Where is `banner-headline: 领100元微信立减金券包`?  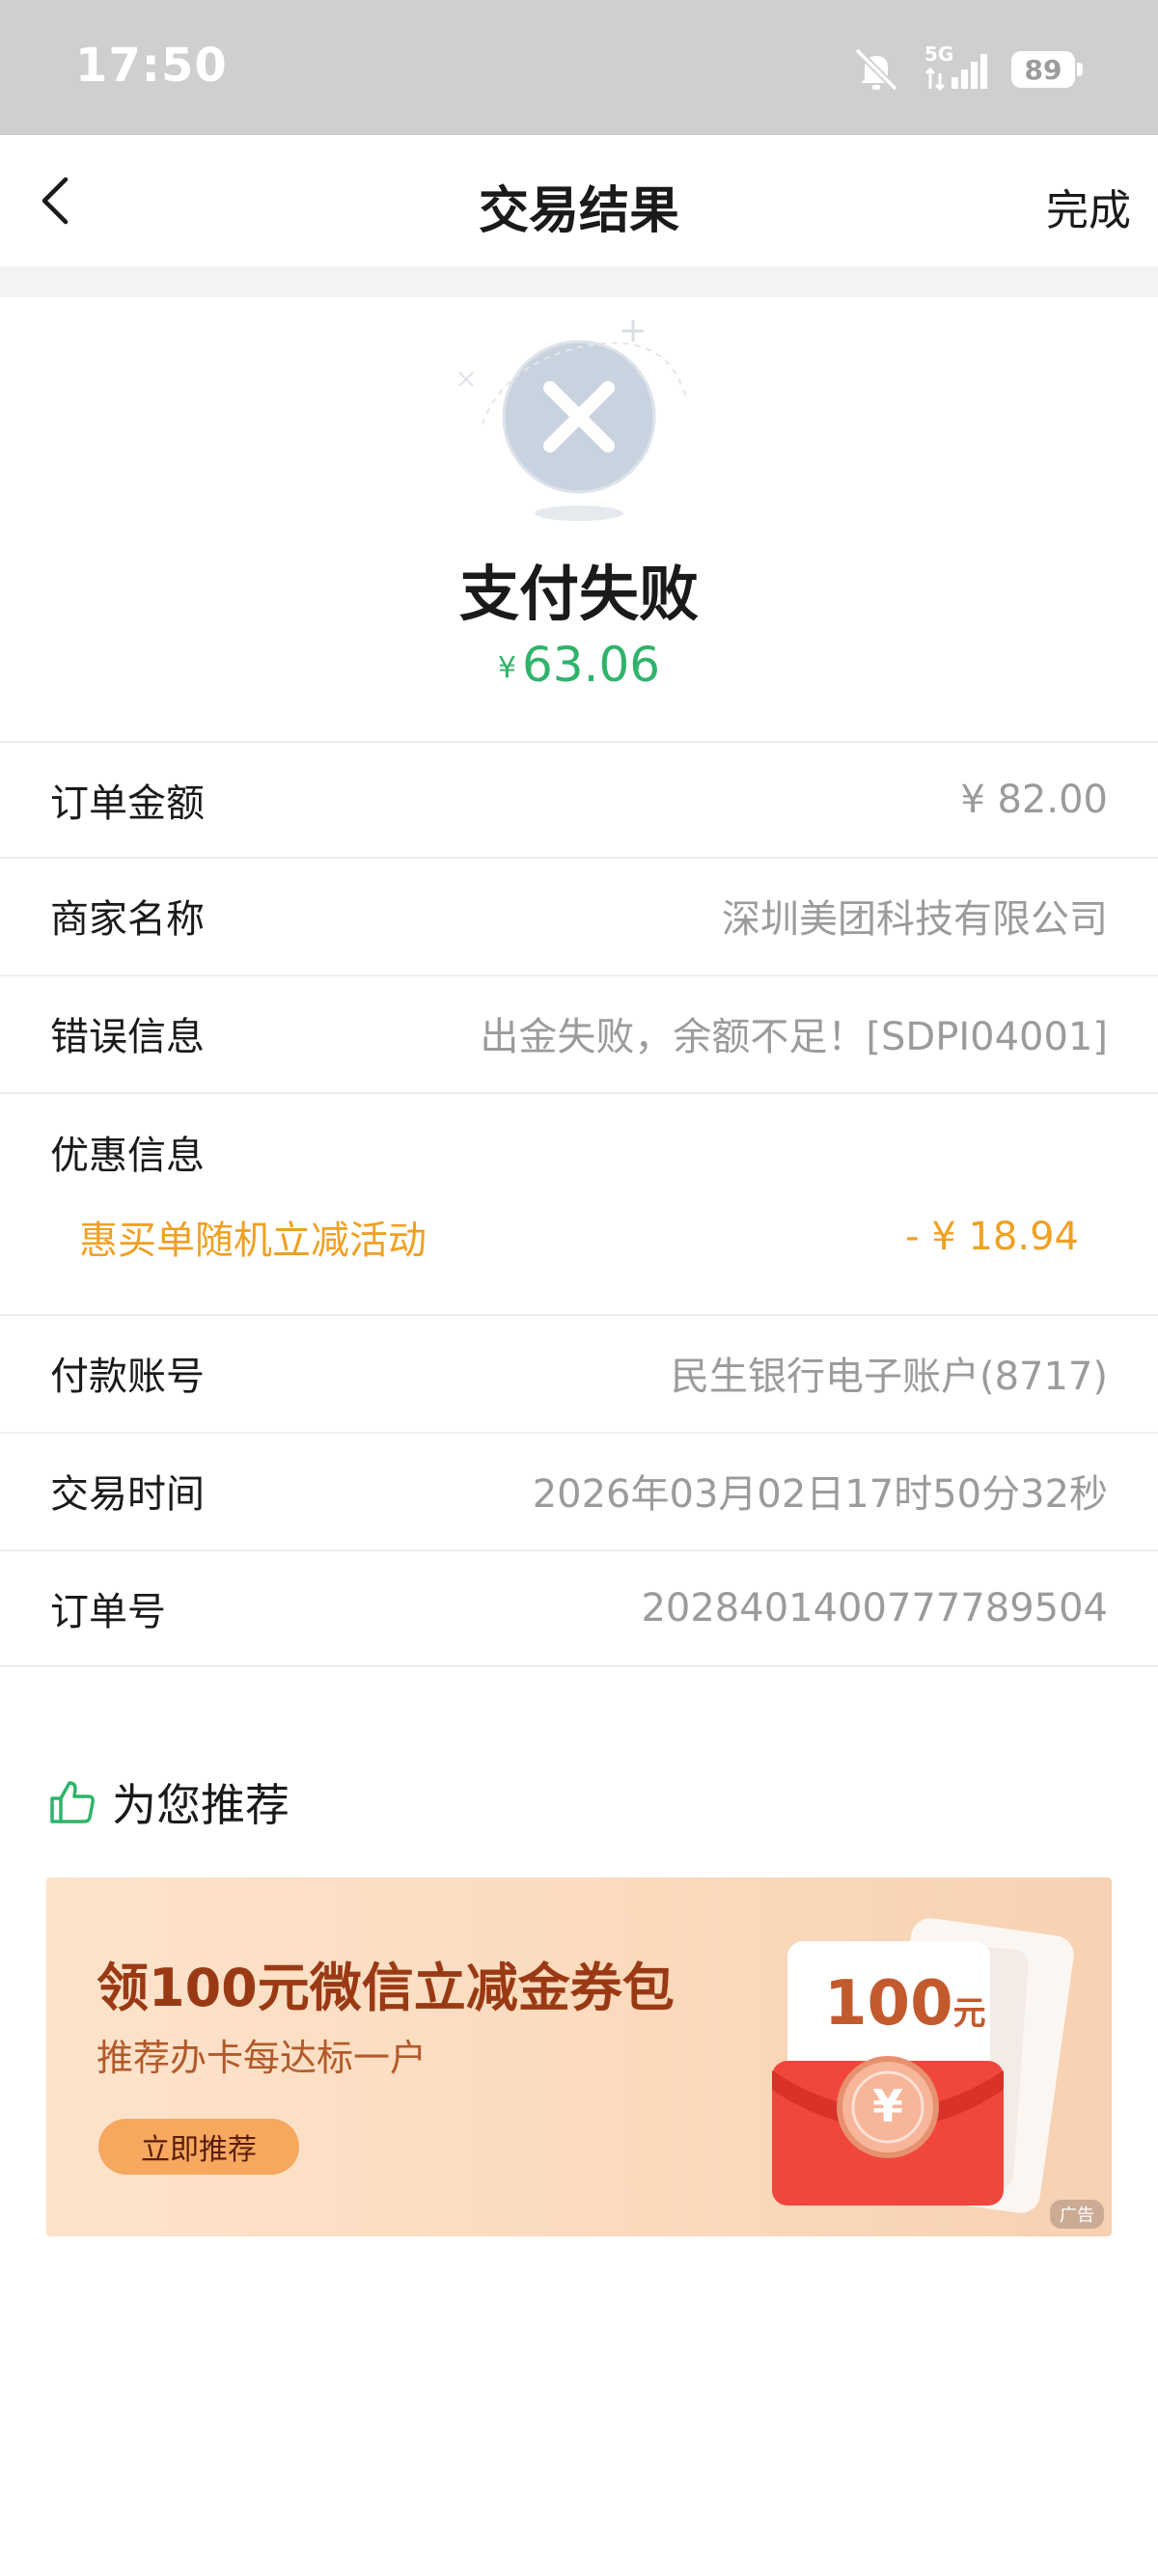 banner-headline: 领100元微信立减金券包 is located at coordinates (385, 1988).